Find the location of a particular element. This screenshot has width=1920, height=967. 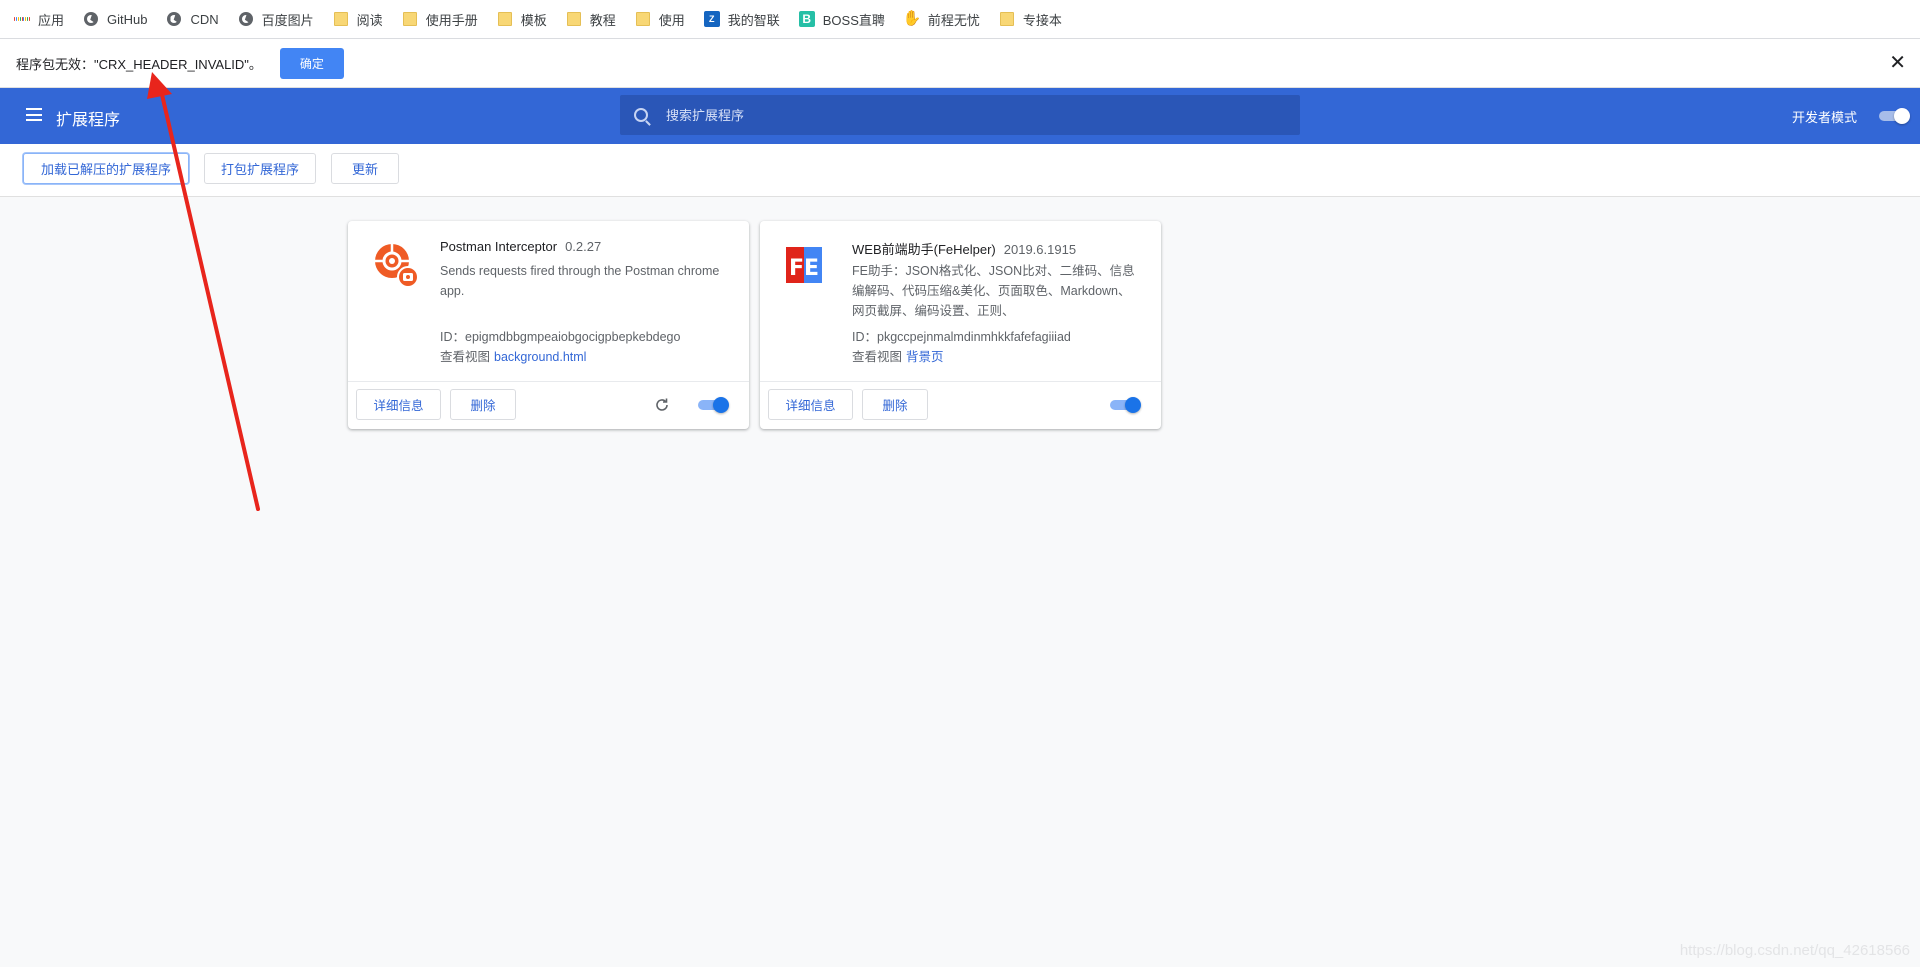

inspect-views: 查看视图 背景页 is located at coordinates (898, 355).